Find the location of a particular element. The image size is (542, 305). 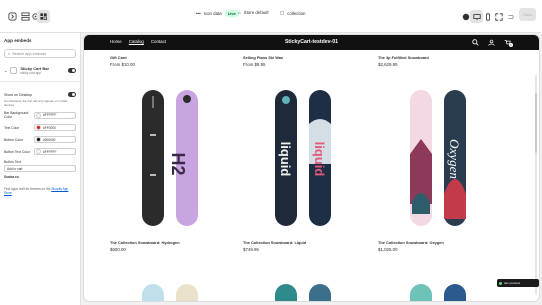

search-placeholder: Search app embeds is located at coordinates (29, 53).